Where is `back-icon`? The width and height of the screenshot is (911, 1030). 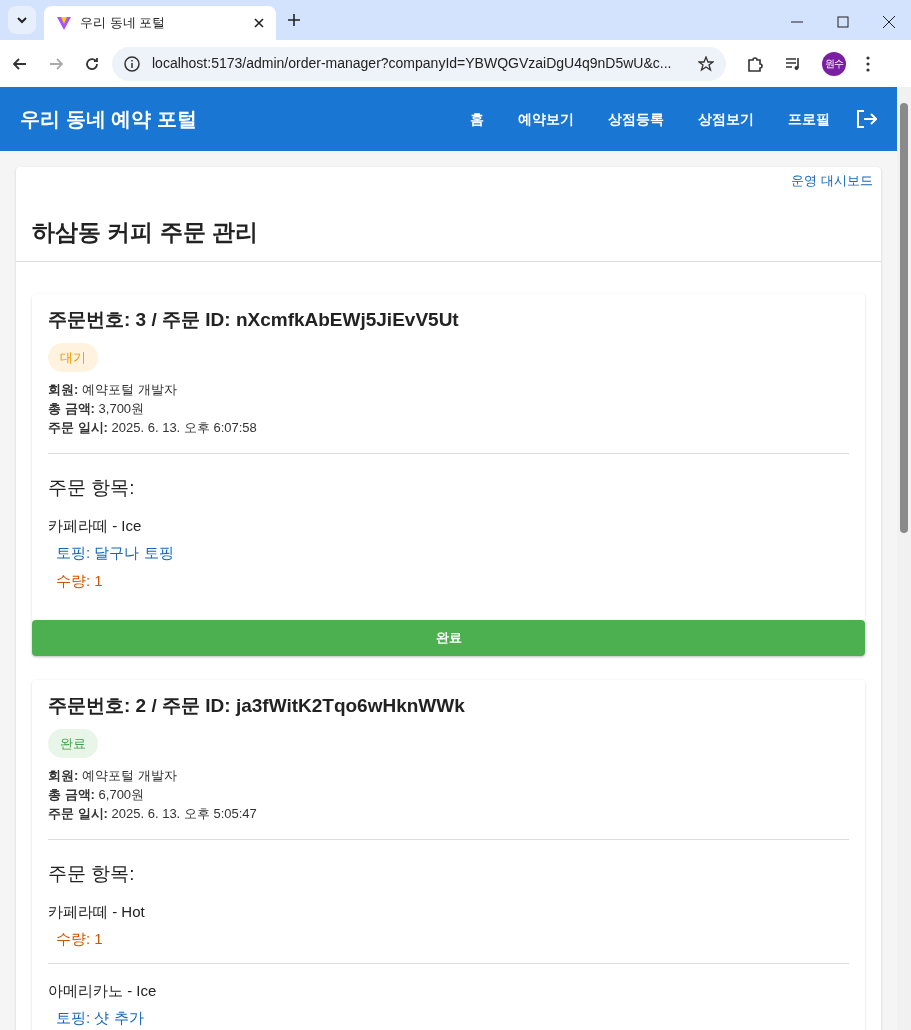
back-icon is located at coordinates (20, 63).